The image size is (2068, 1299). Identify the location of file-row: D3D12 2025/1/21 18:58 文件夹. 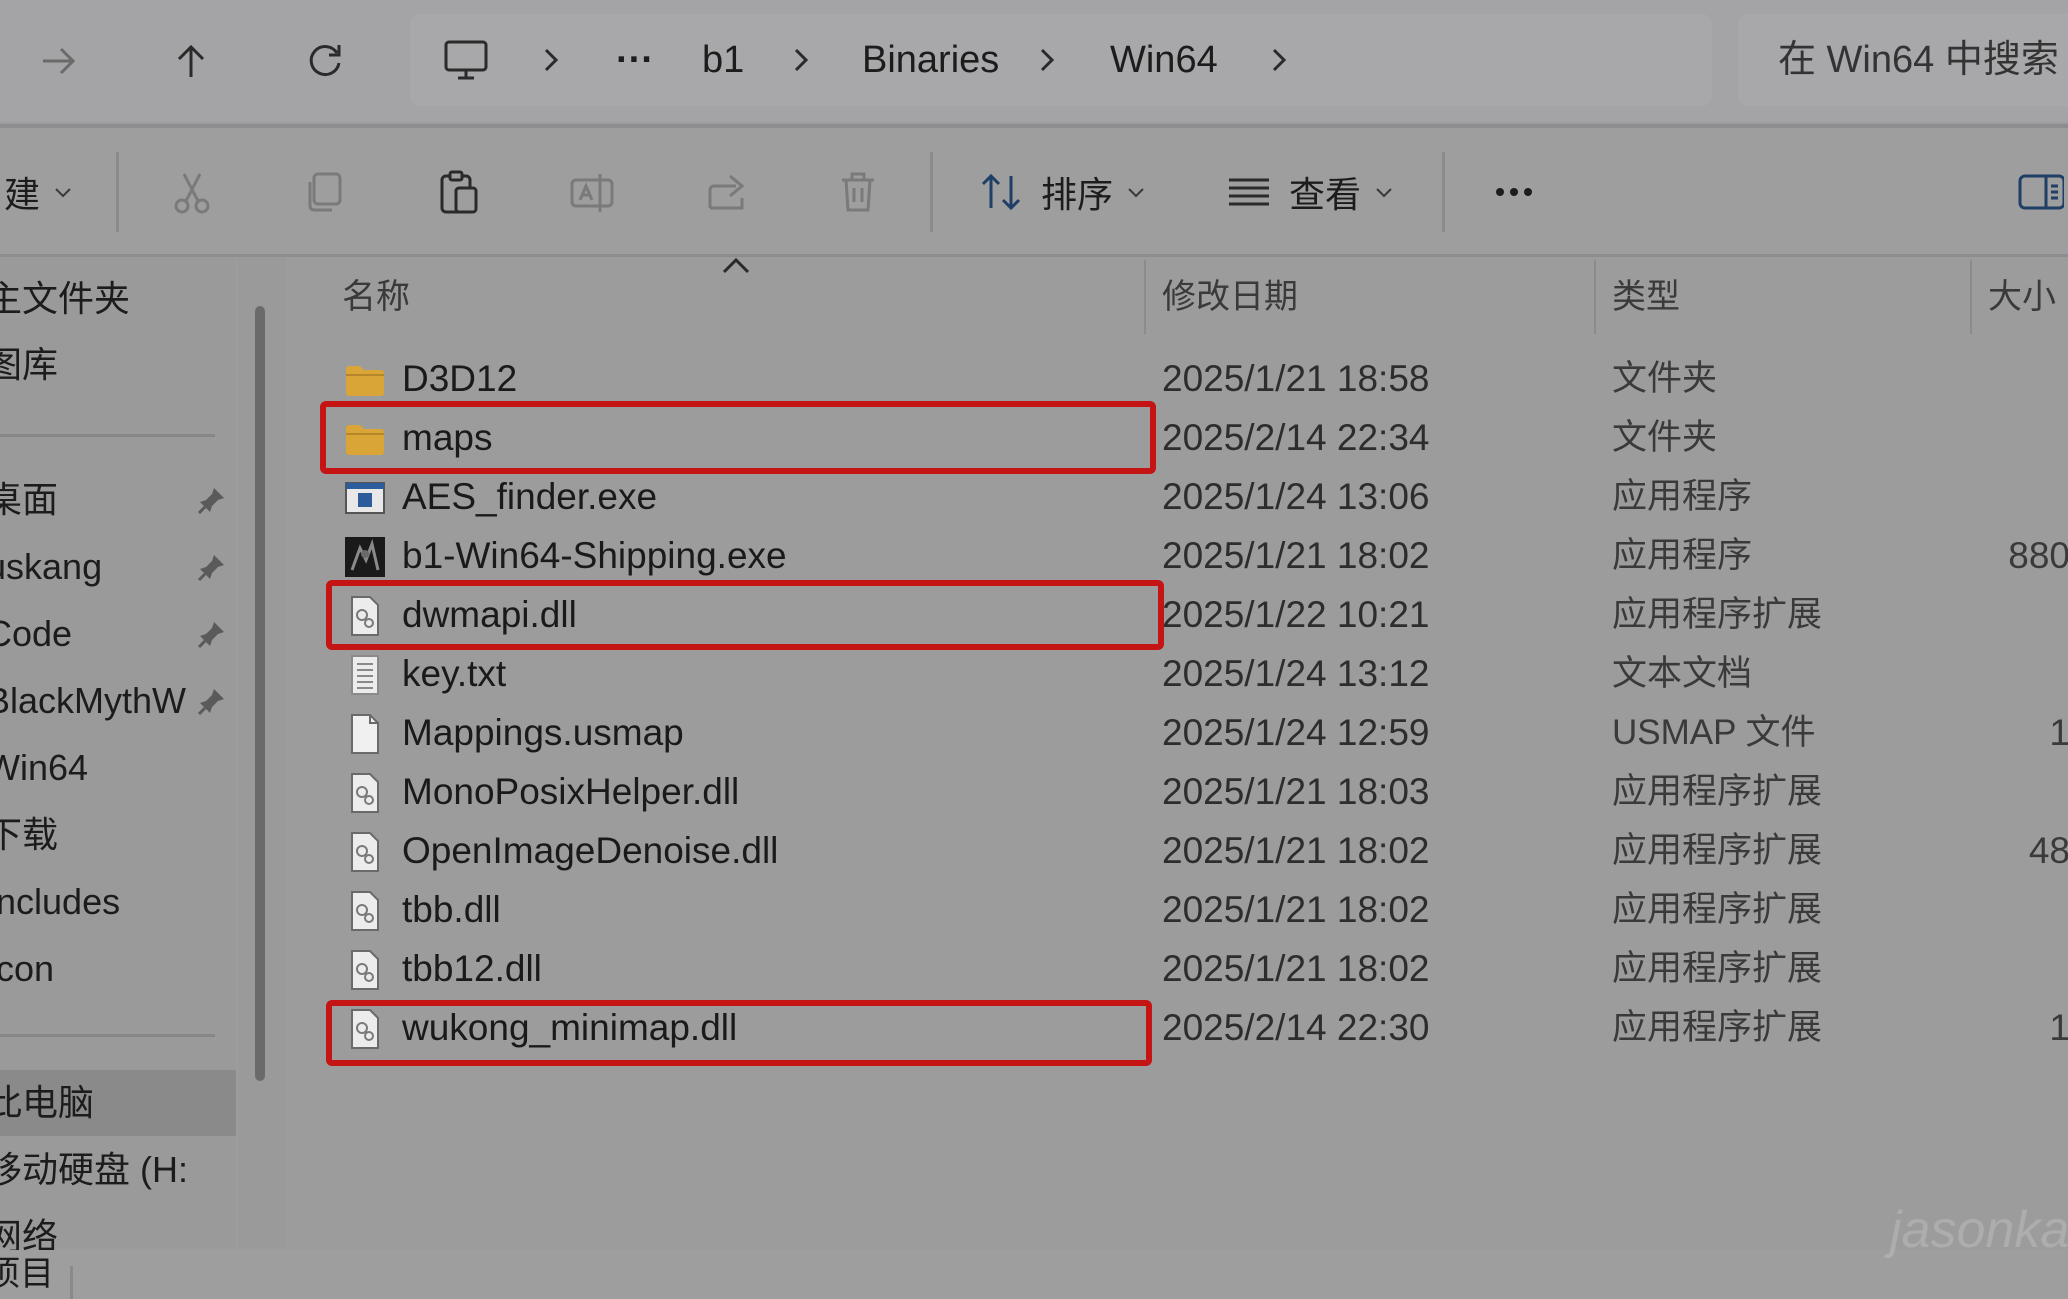
(1199, 378).